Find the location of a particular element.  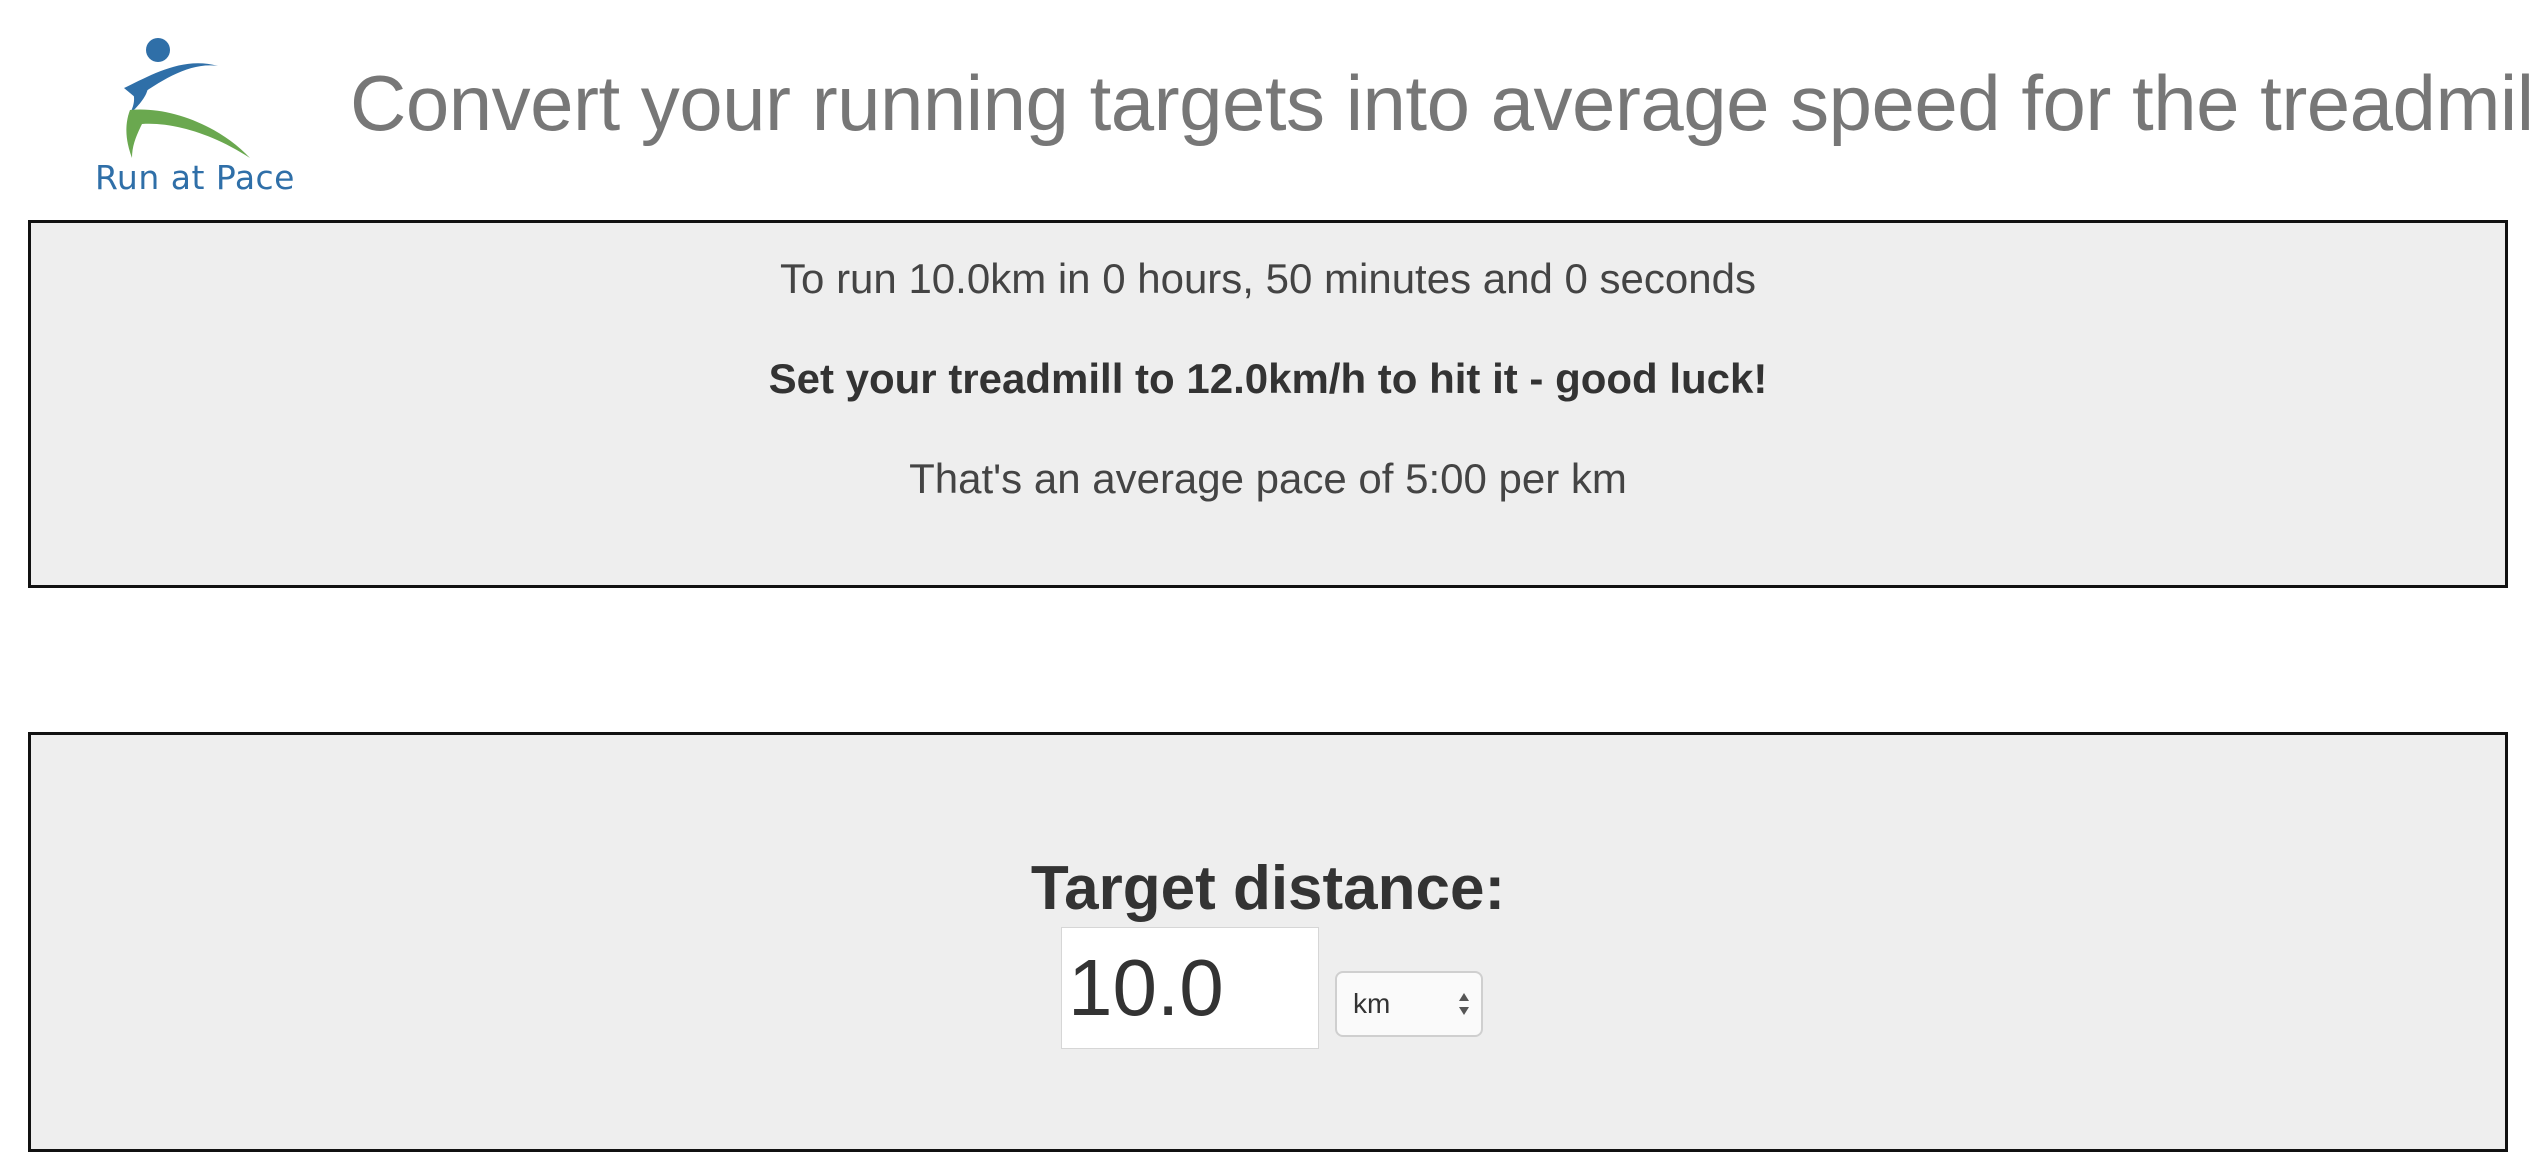

distance-input is located at coordinates (1190, 988).